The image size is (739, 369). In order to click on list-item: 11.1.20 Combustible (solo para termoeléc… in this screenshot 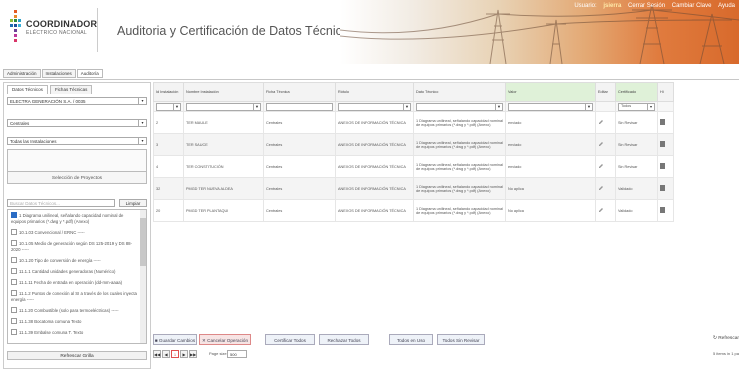, I will do `click(77, 310)`.